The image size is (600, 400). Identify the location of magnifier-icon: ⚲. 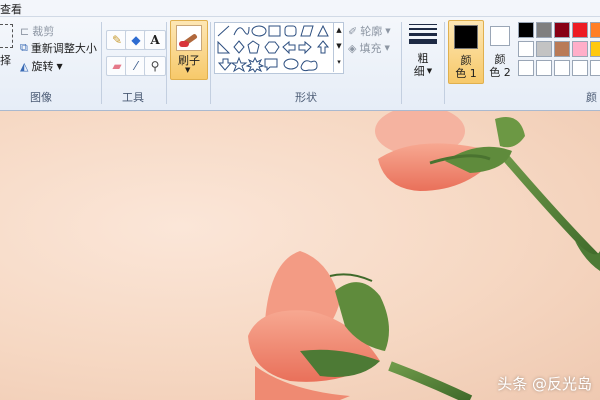
(155, 66).